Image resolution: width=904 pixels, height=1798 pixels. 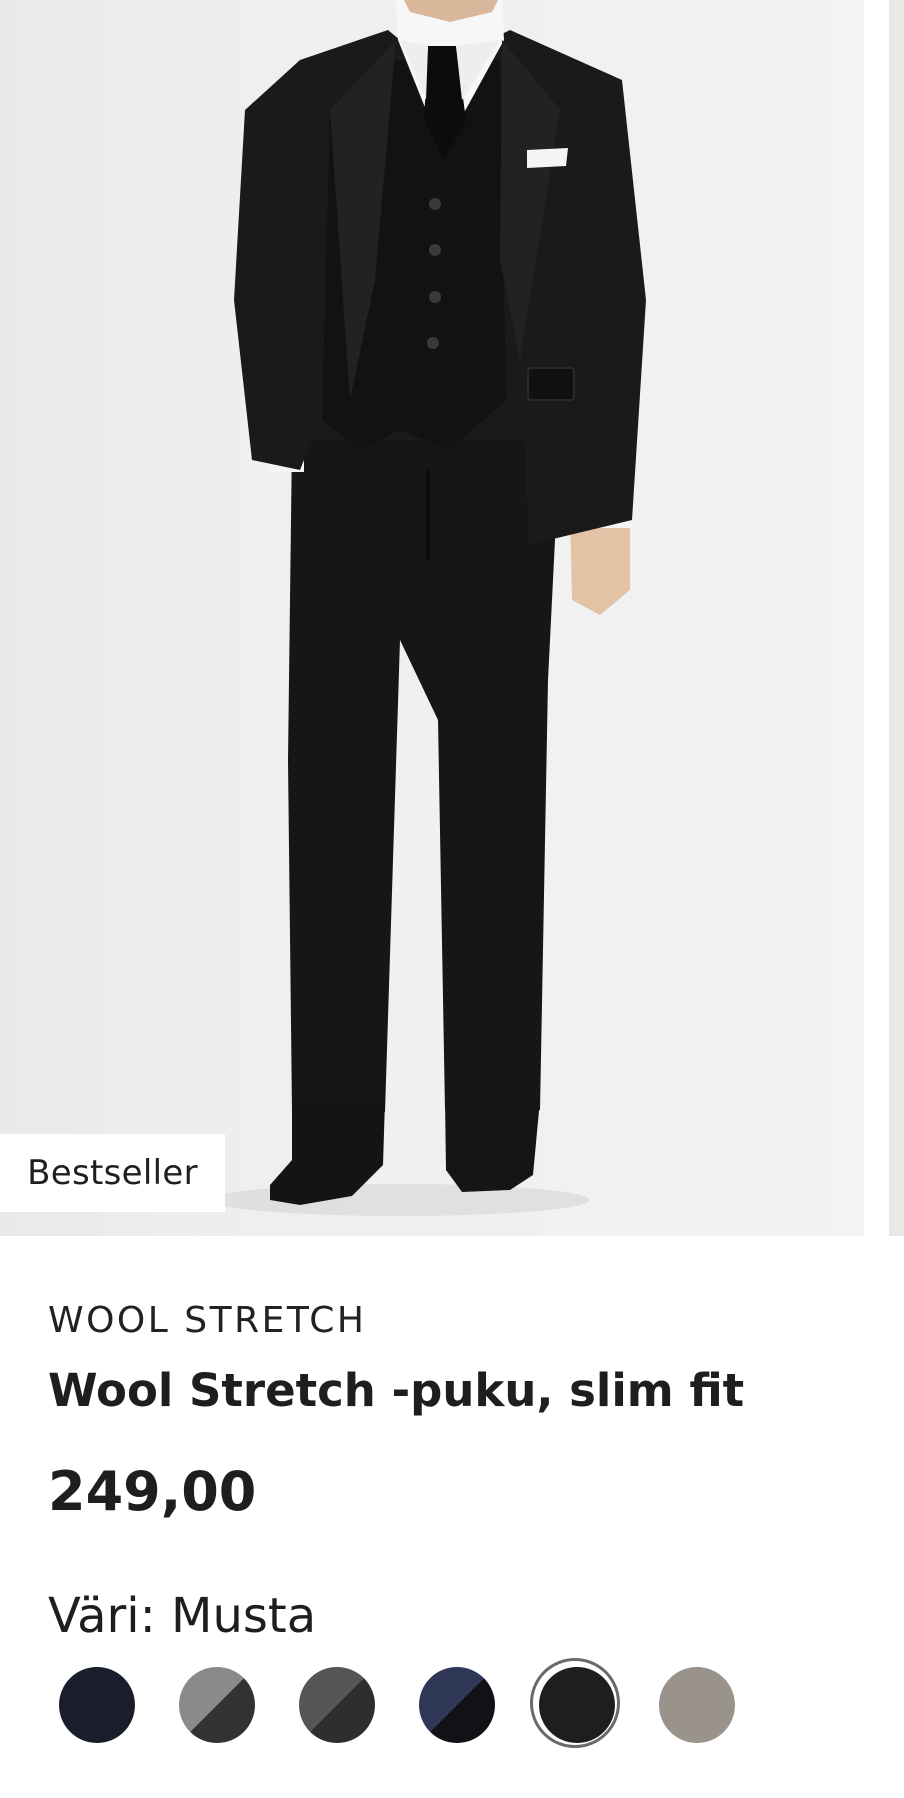 What do you see at coordinates (244, 1616) in the screenshot?
I see `selected-color-name: Musta` at bounding box center [244, 1616].